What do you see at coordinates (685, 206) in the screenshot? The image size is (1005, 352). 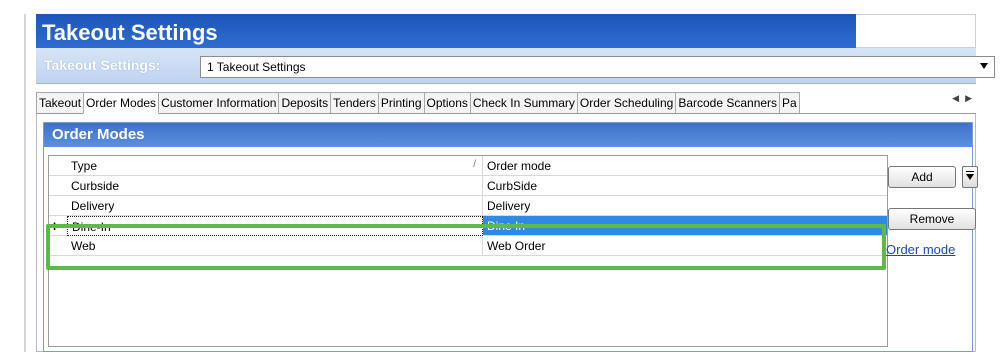 I see `cell-order-mode: Delivery` at bounding box center [685, 206].